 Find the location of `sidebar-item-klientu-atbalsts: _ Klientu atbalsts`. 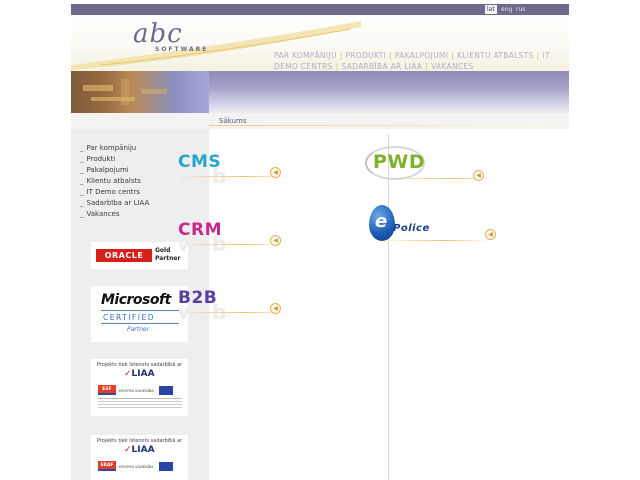

sidebar-item-klientu-atbalsts: _ Klientu atbalsts is located at coordinates (114, 181).